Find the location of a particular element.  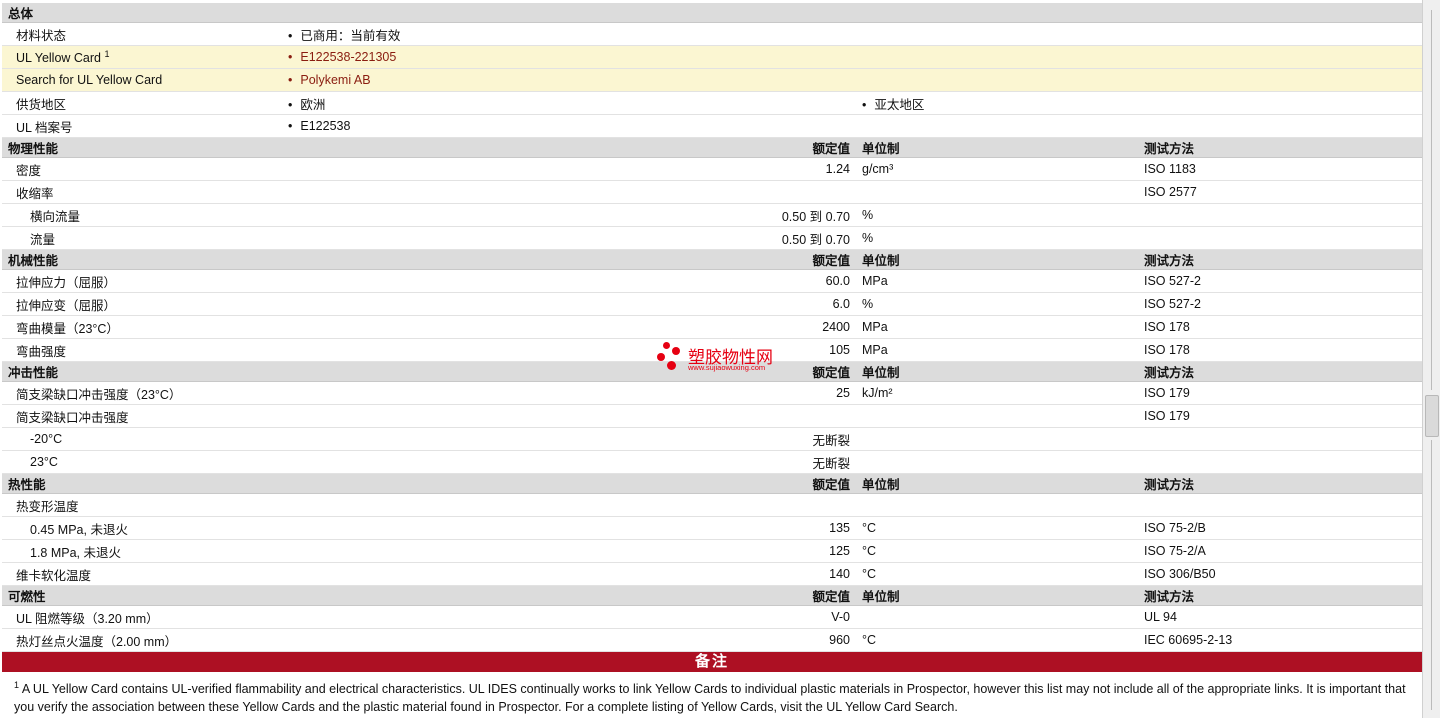

row-label: 横向流量 is located at coordinates (331, 215).